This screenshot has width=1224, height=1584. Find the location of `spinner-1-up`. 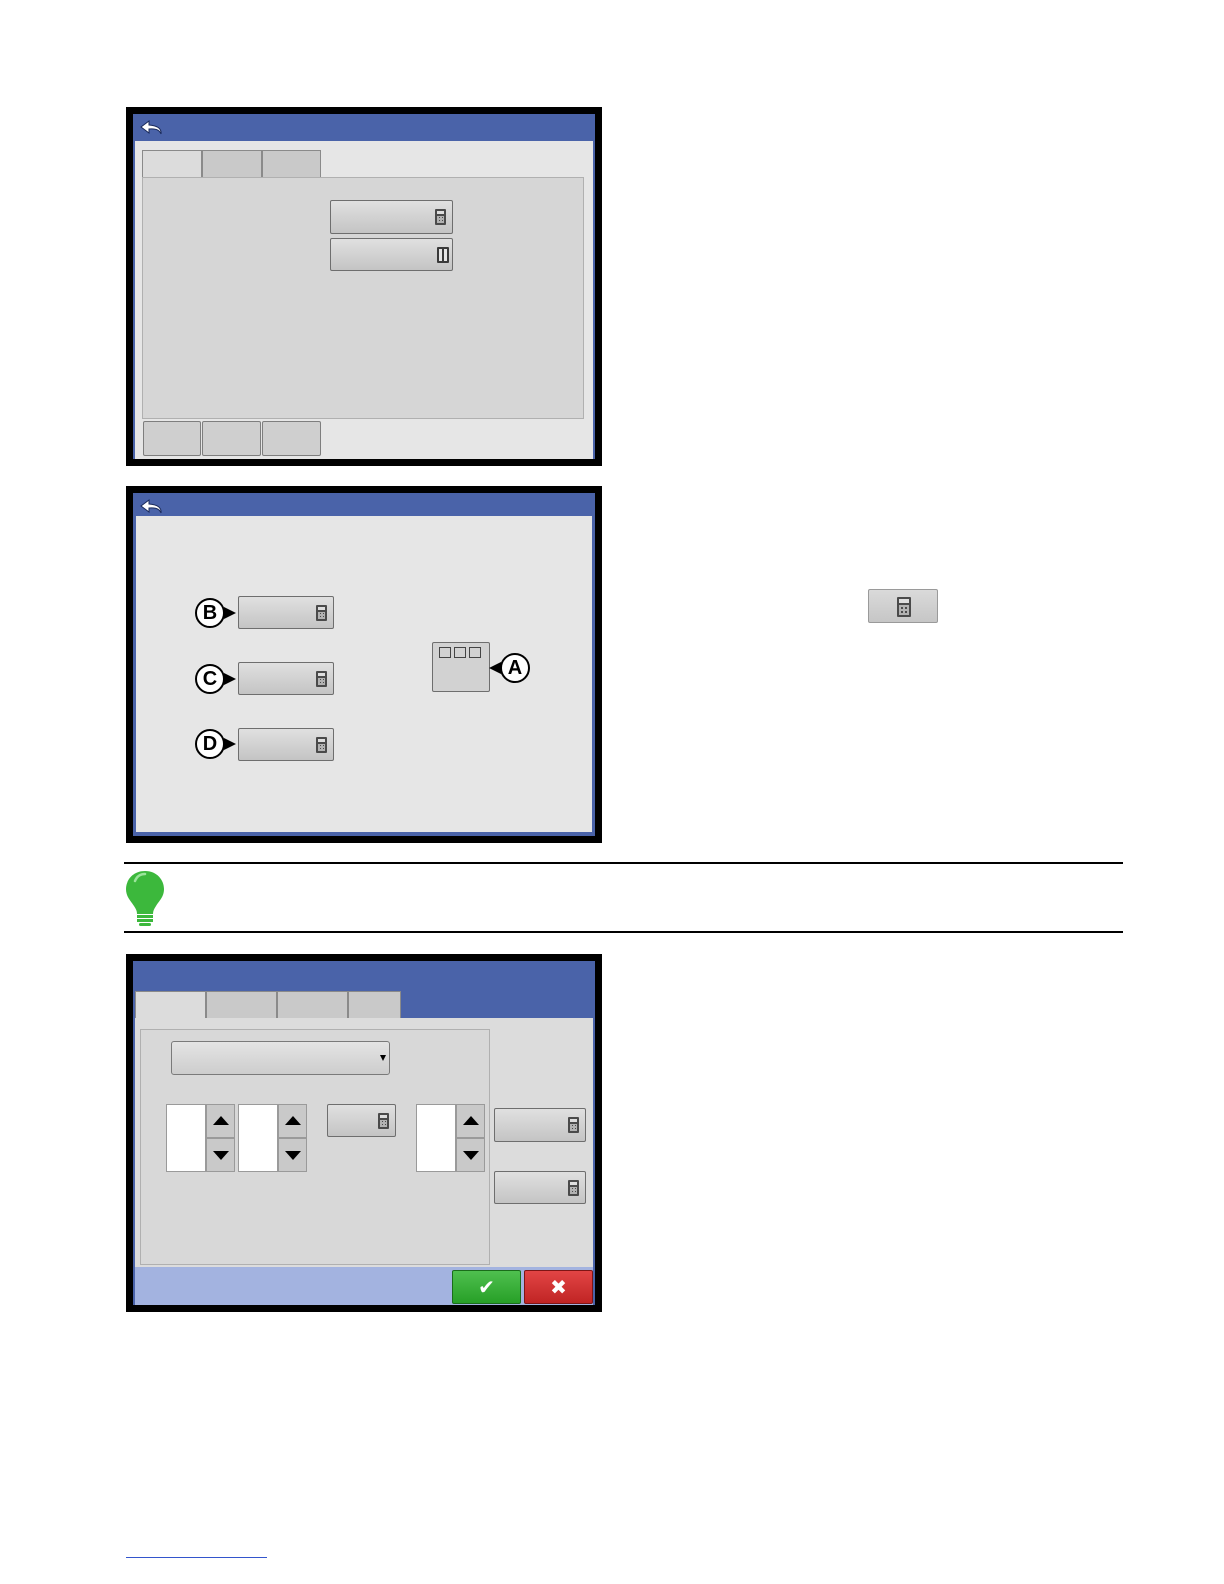

spinner-1-up is located at coordinates (220, 1121).